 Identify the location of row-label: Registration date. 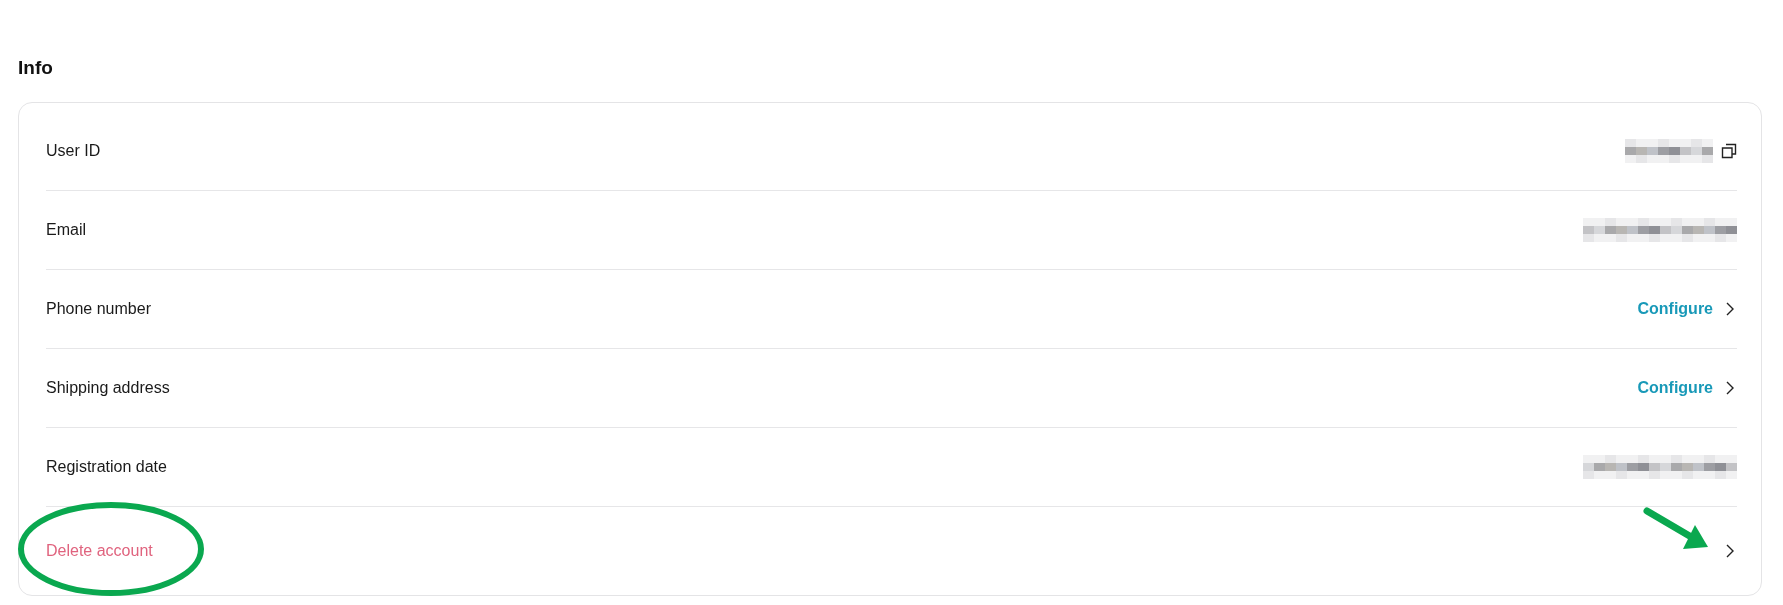
(106, 467).